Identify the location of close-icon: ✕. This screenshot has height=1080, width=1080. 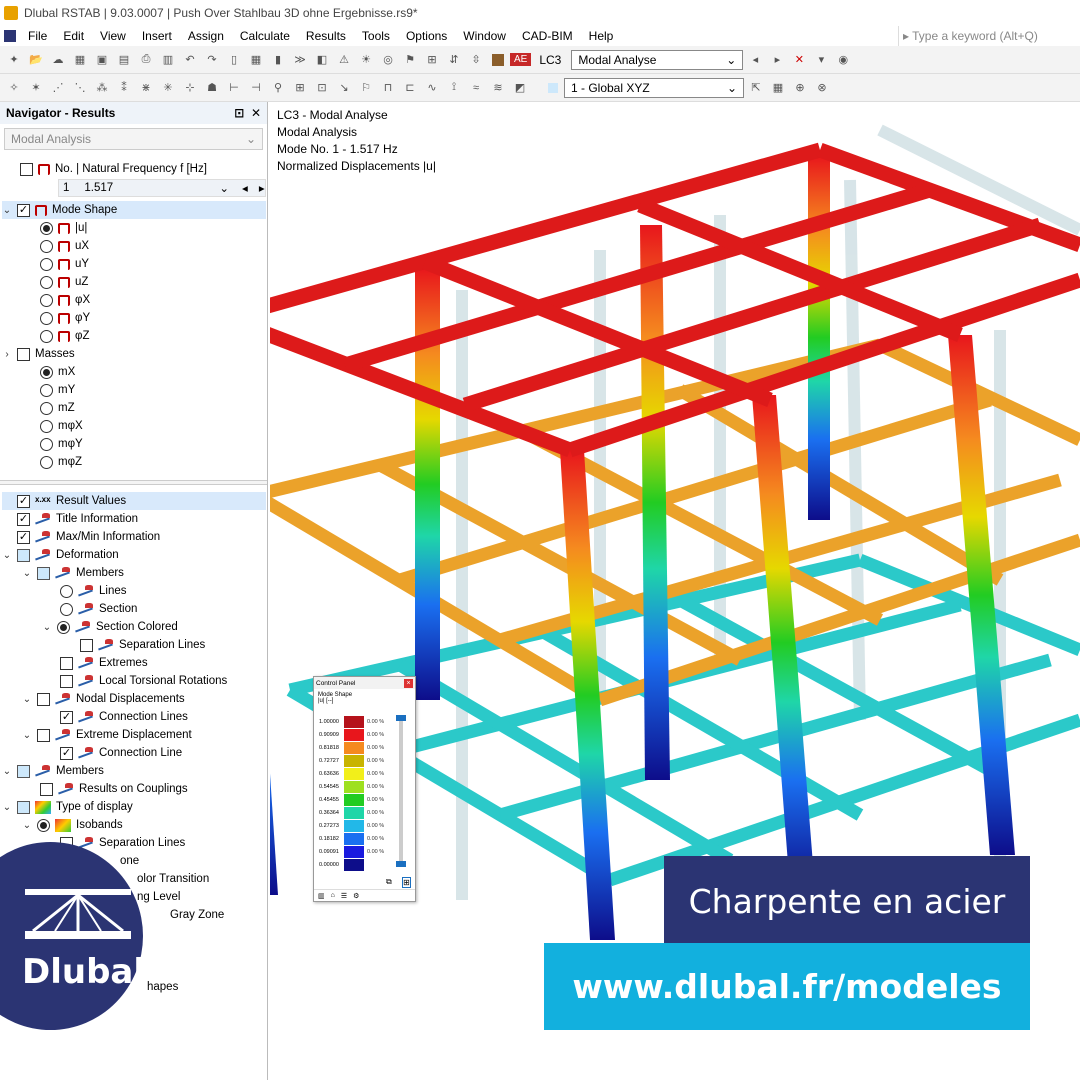
(256, 113).